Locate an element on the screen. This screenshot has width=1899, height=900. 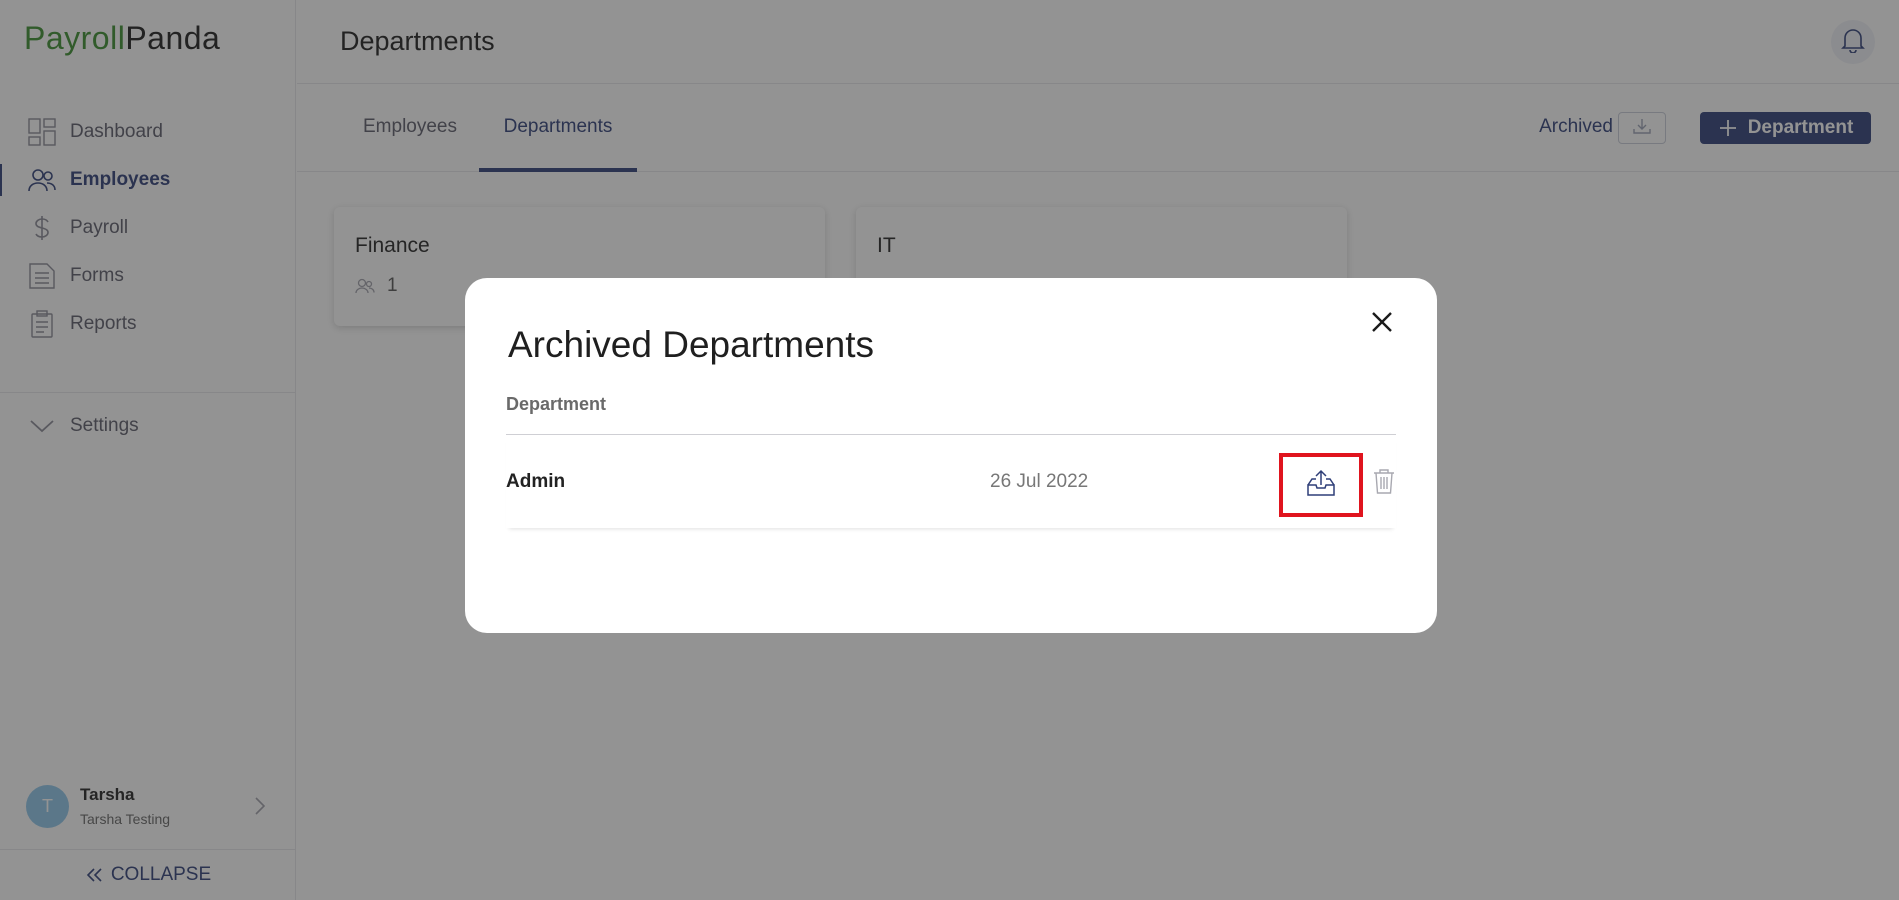
unarchive-icon is located at coordinates (1321, 485).